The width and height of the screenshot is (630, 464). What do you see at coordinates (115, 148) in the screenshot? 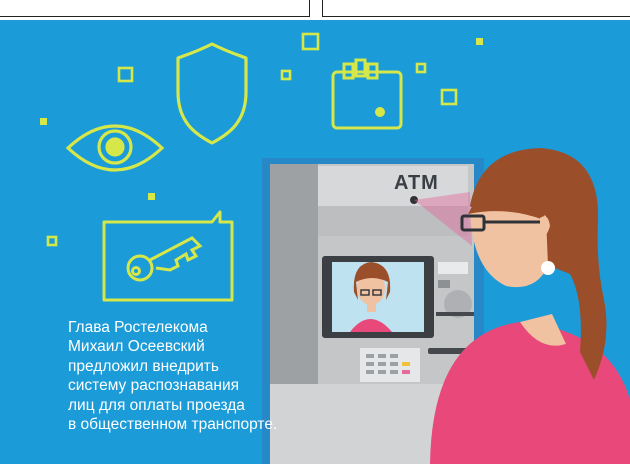
I see `eye-icon` at bounding box center [115, 148].